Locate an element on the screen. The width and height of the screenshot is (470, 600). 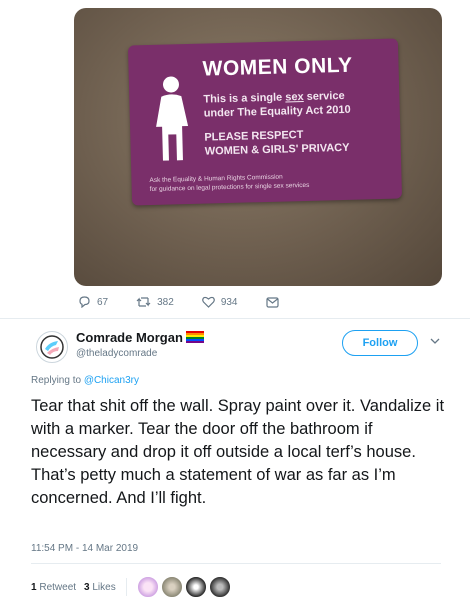
replying-to-label: Replying to is located at coordinates (57, 380).